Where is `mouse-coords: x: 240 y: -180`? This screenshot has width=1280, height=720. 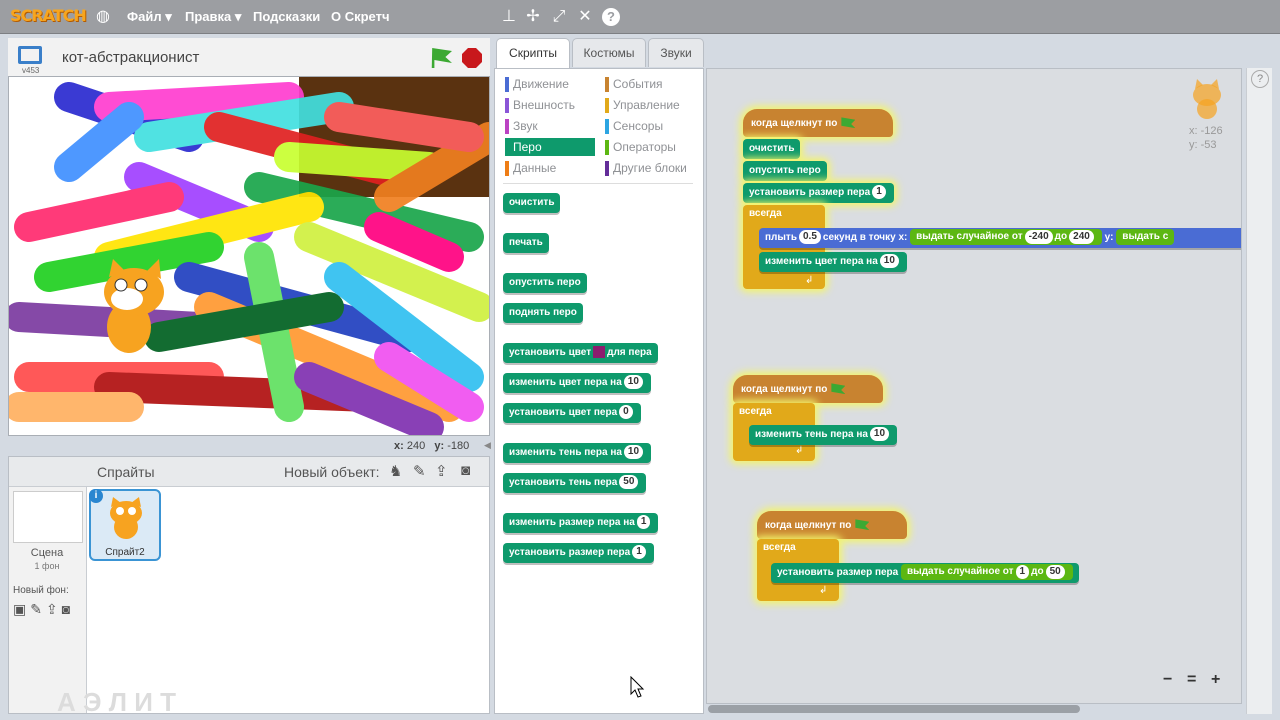
mouse-coords: x: 240 y: -180 is located at coordinates (432, 446).